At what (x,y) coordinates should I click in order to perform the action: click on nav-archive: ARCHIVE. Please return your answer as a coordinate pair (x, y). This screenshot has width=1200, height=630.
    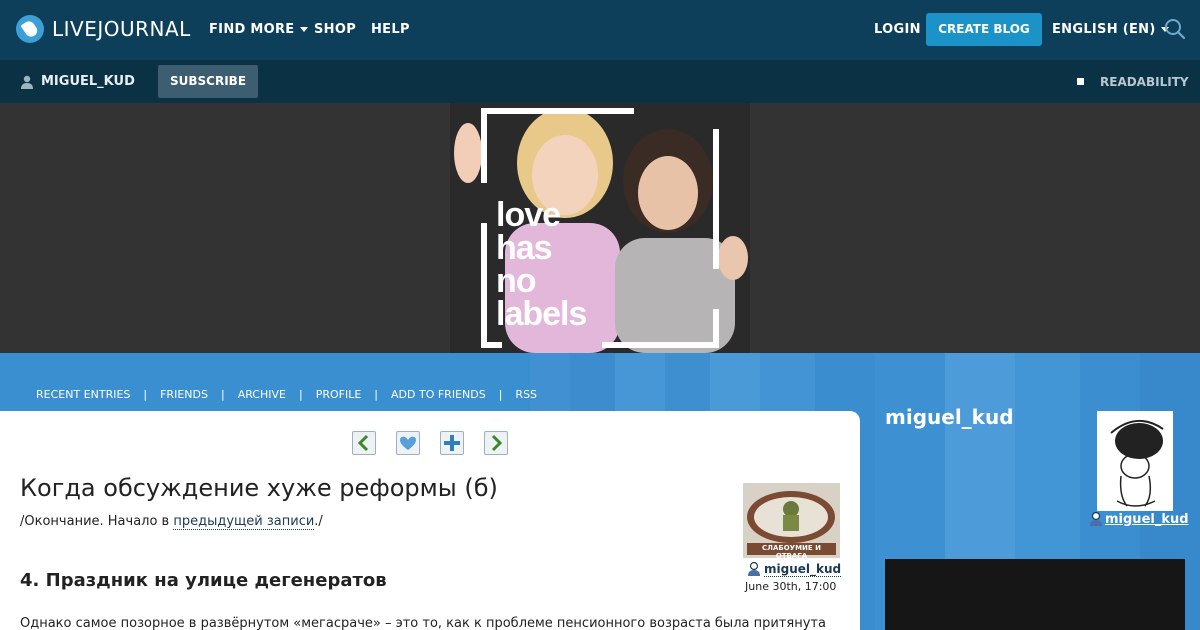
    Looking at the image, I should click on (262, 394).